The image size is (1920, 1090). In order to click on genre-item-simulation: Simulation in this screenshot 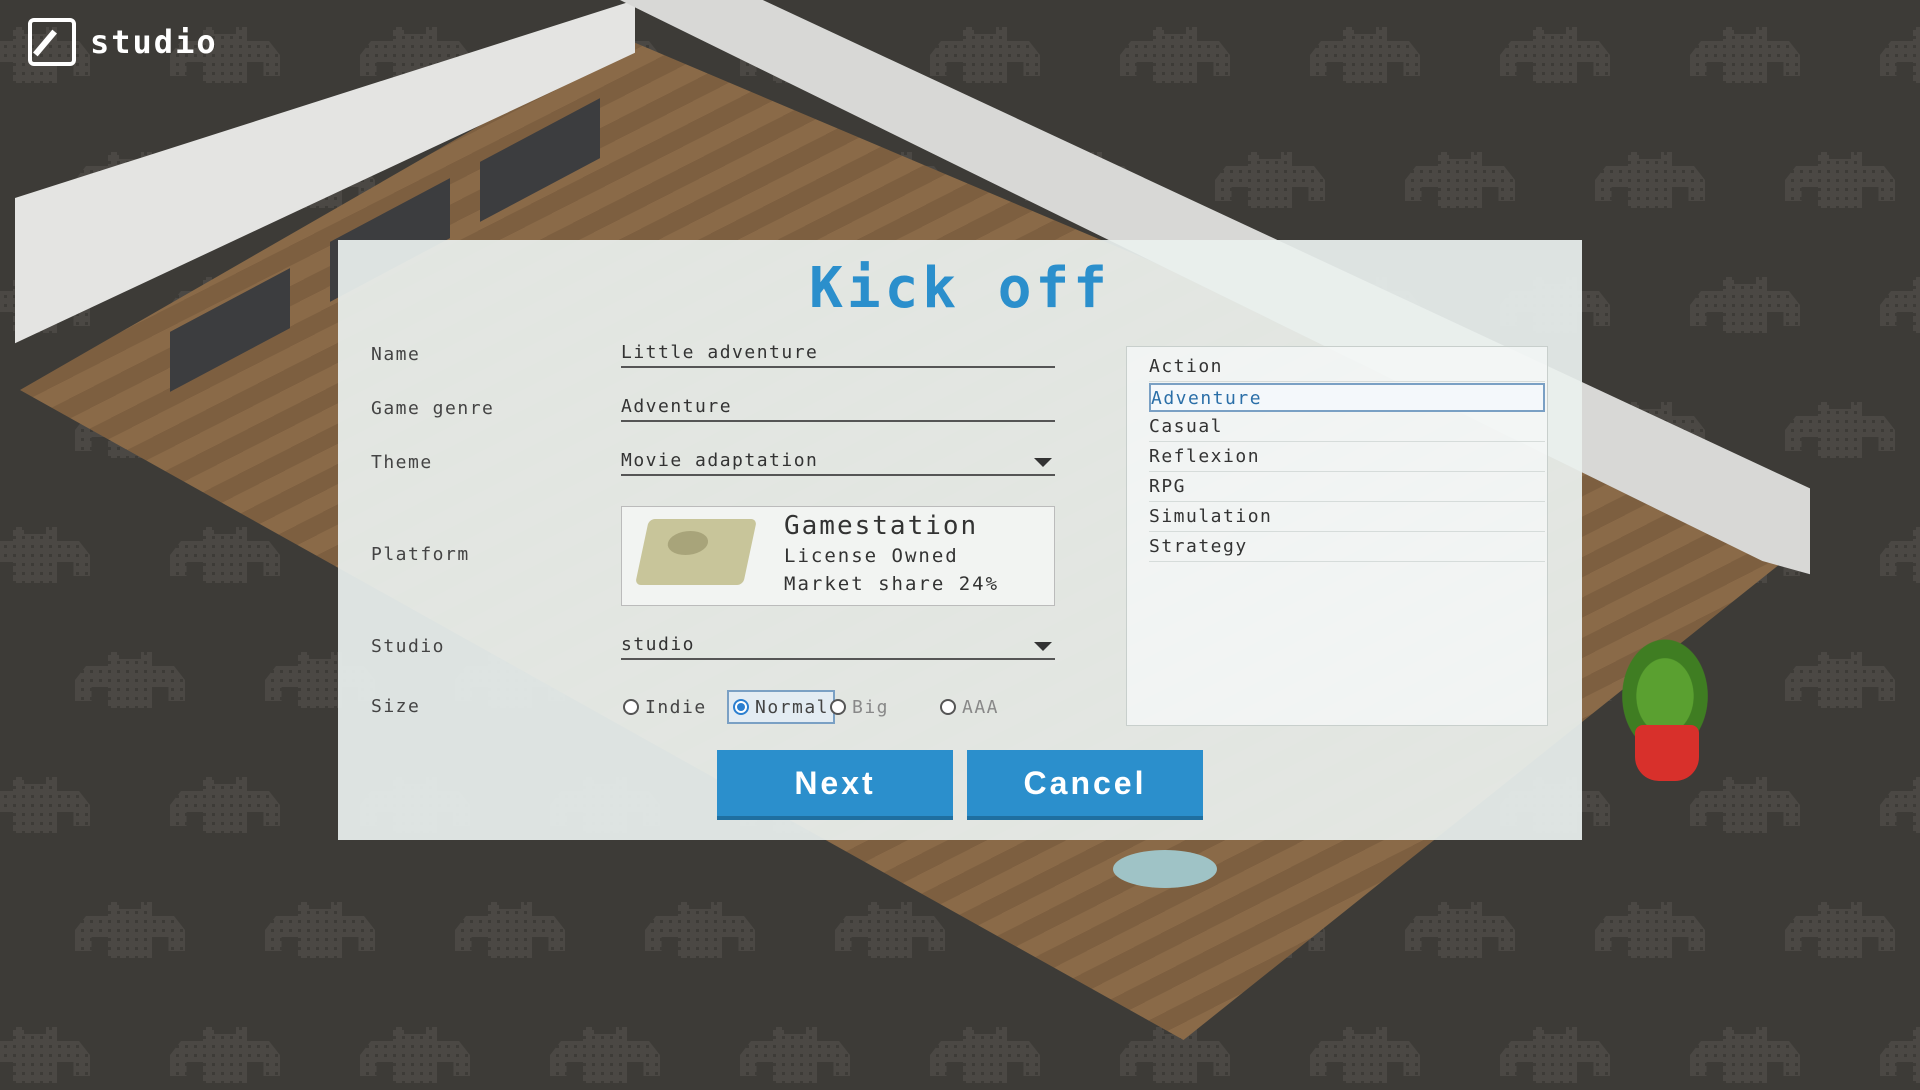, I will do `click(1347, 517)`.